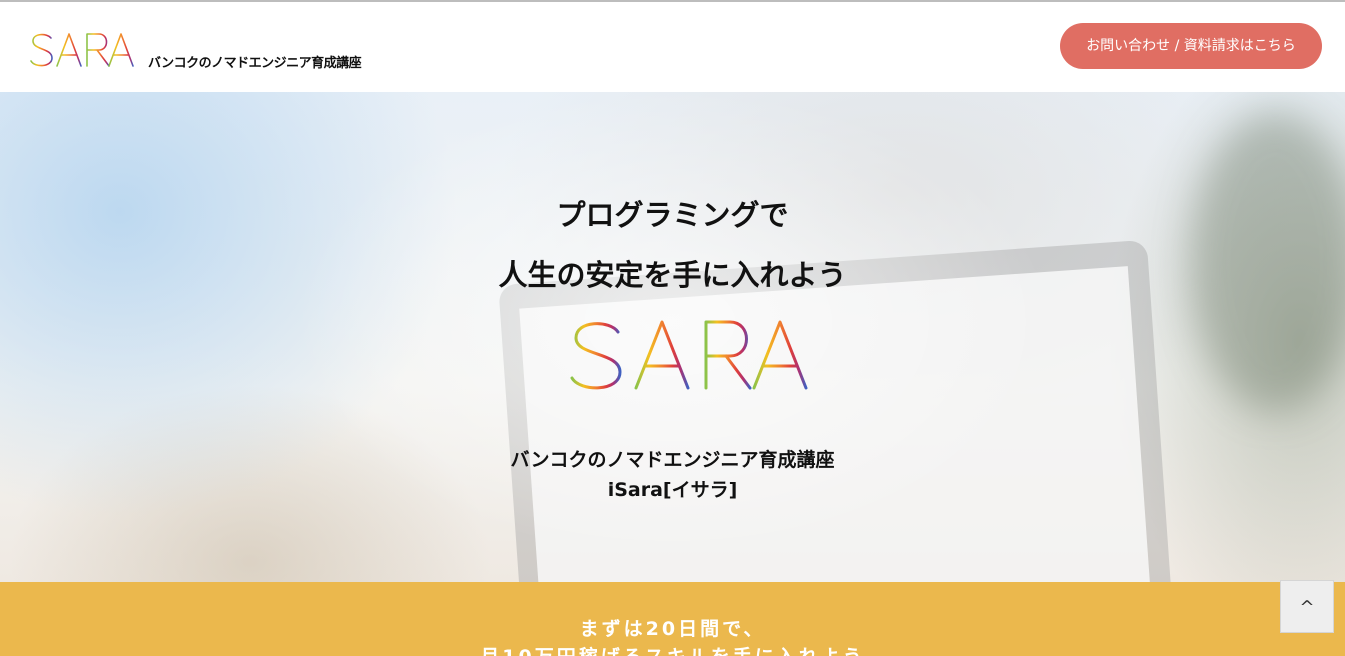 Image resolution: width=1345 pixels, height=656 pixels. Describe the element at coordinates (77, 49) in the screenshot. I see `isara-logo` at that location.